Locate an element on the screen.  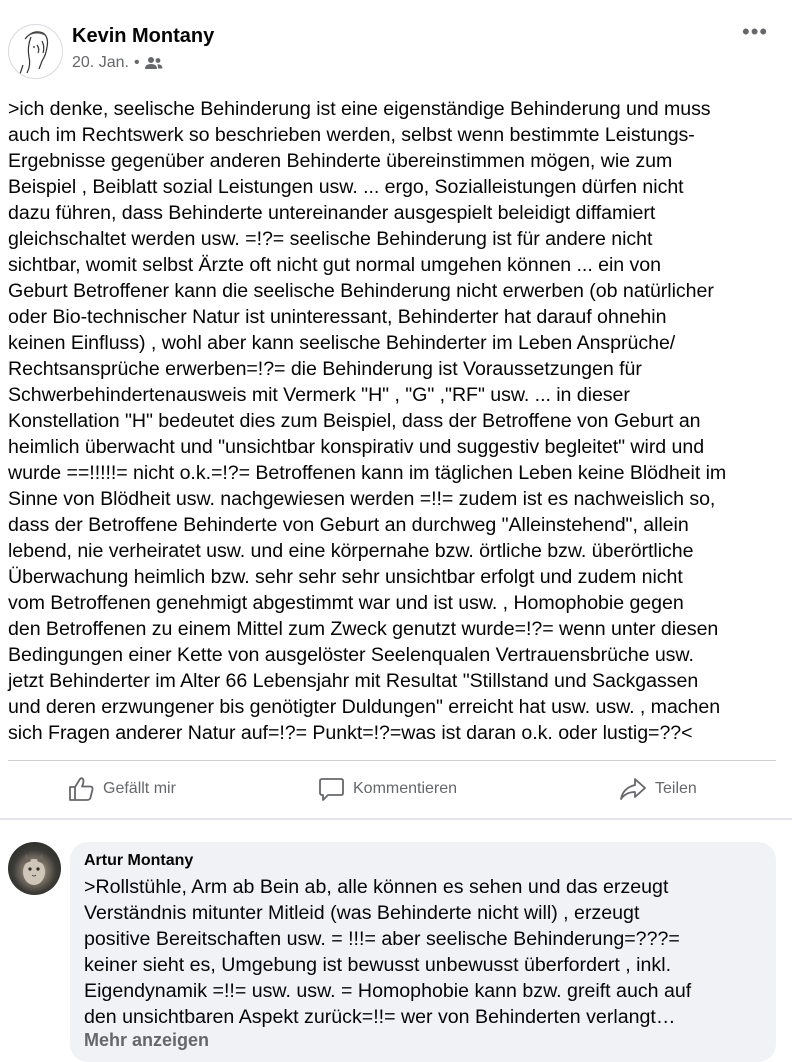
actions-divider is located at coordinates (392, 760).